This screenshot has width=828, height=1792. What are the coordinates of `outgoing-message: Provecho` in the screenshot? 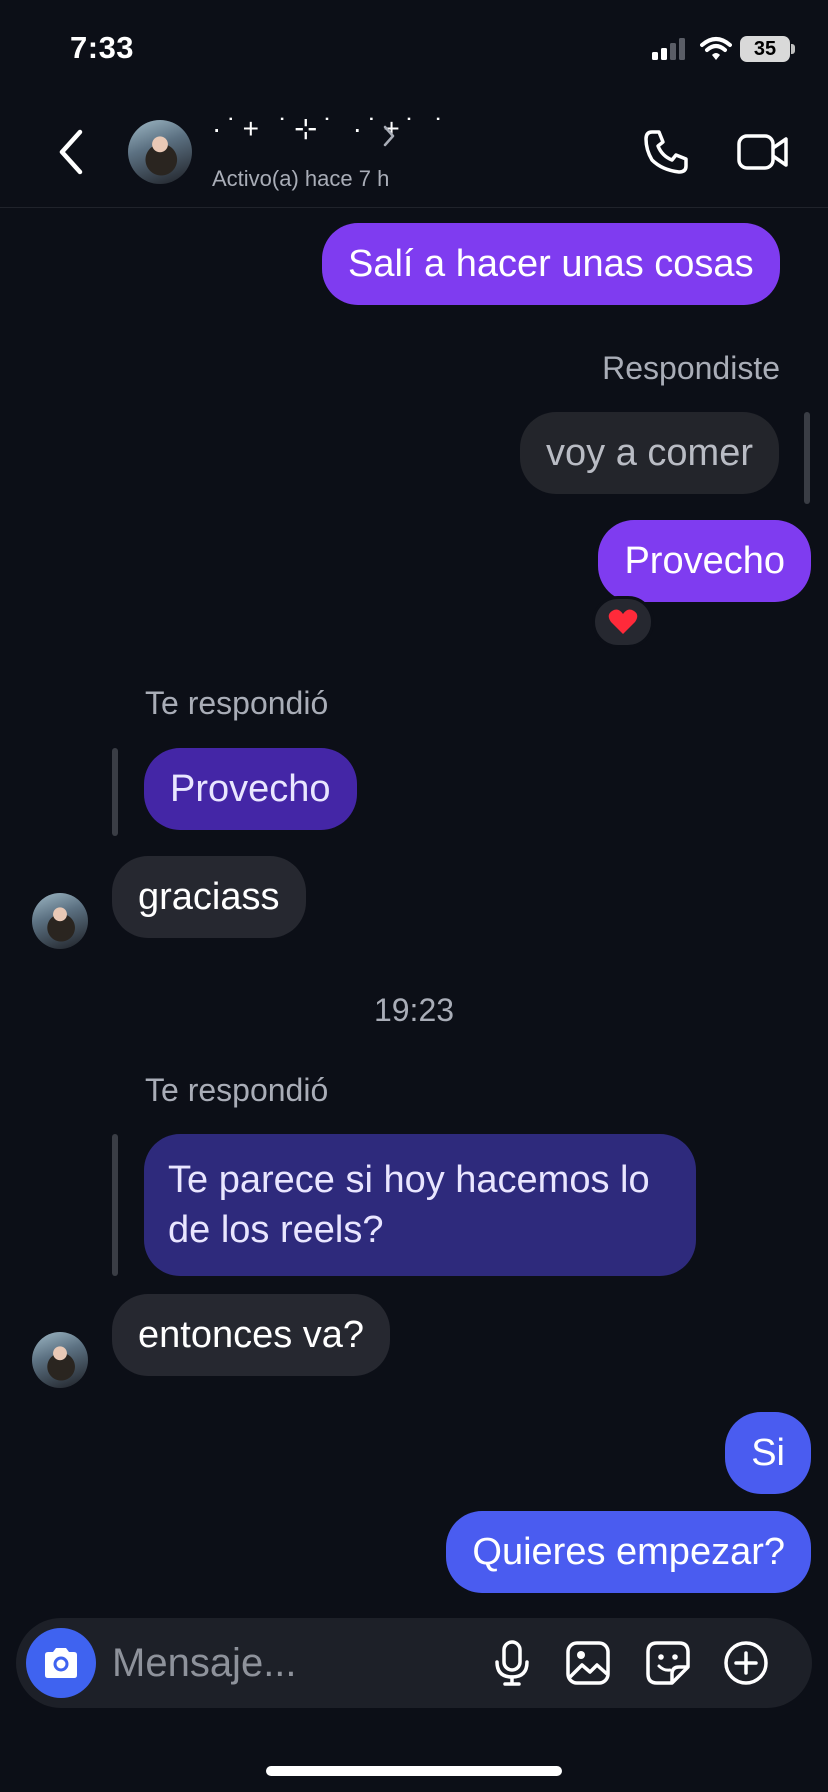 It's located at (704, 561).